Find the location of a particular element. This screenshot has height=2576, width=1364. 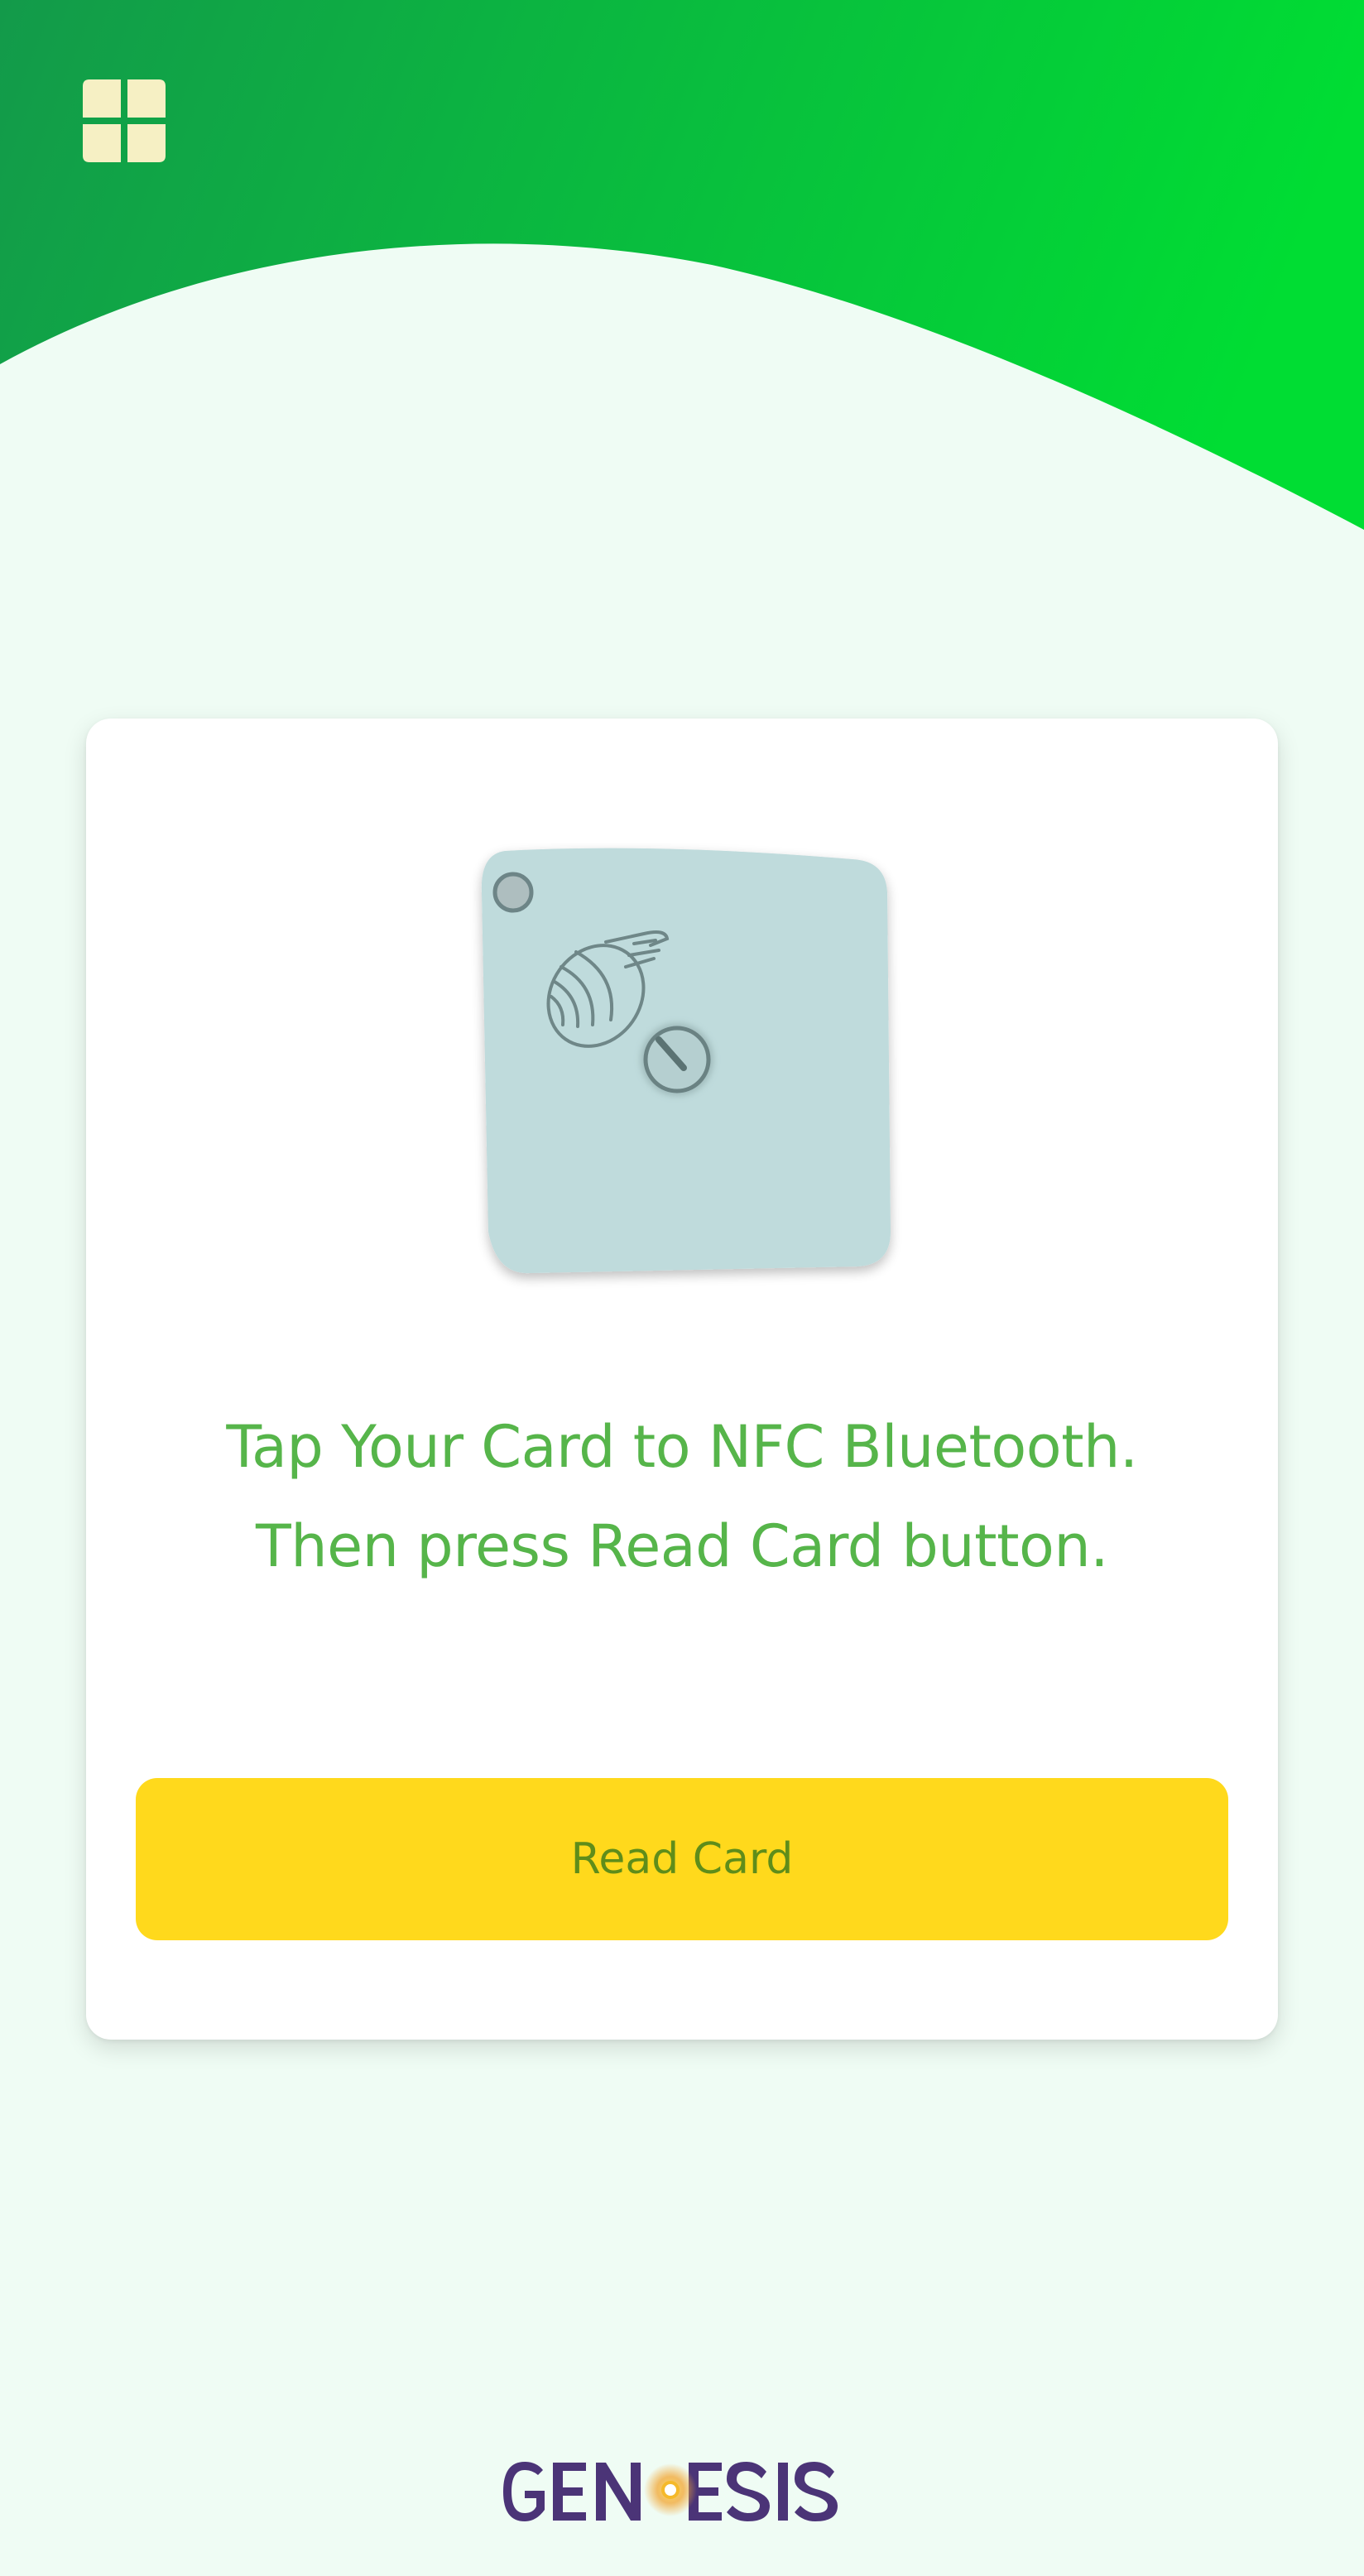

genesis-logo is located at coordinates (682, 2491).